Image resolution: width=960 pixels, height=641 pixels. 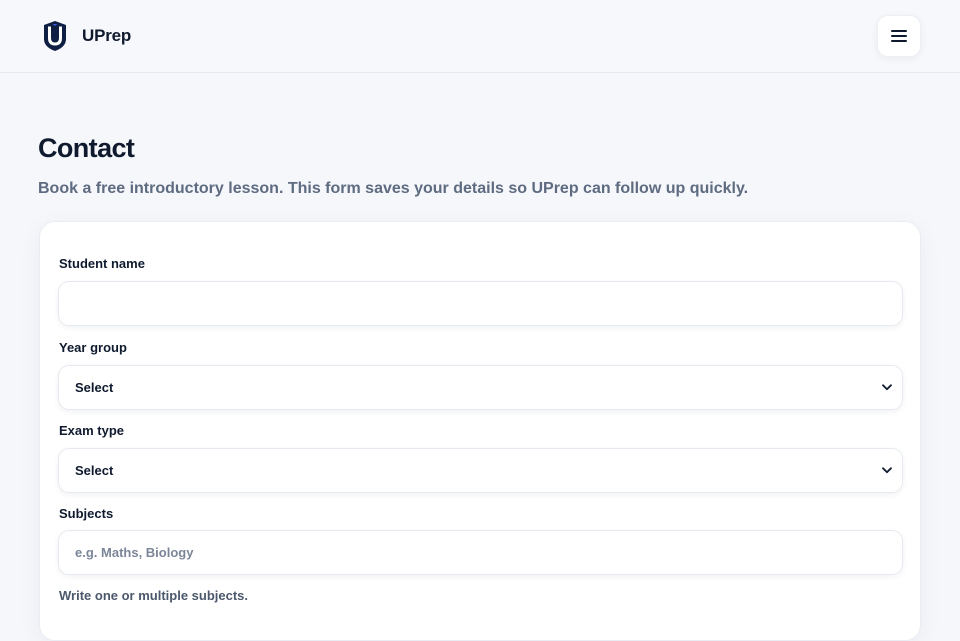 I want to click on student-name-input, so click(x=480, y=303).